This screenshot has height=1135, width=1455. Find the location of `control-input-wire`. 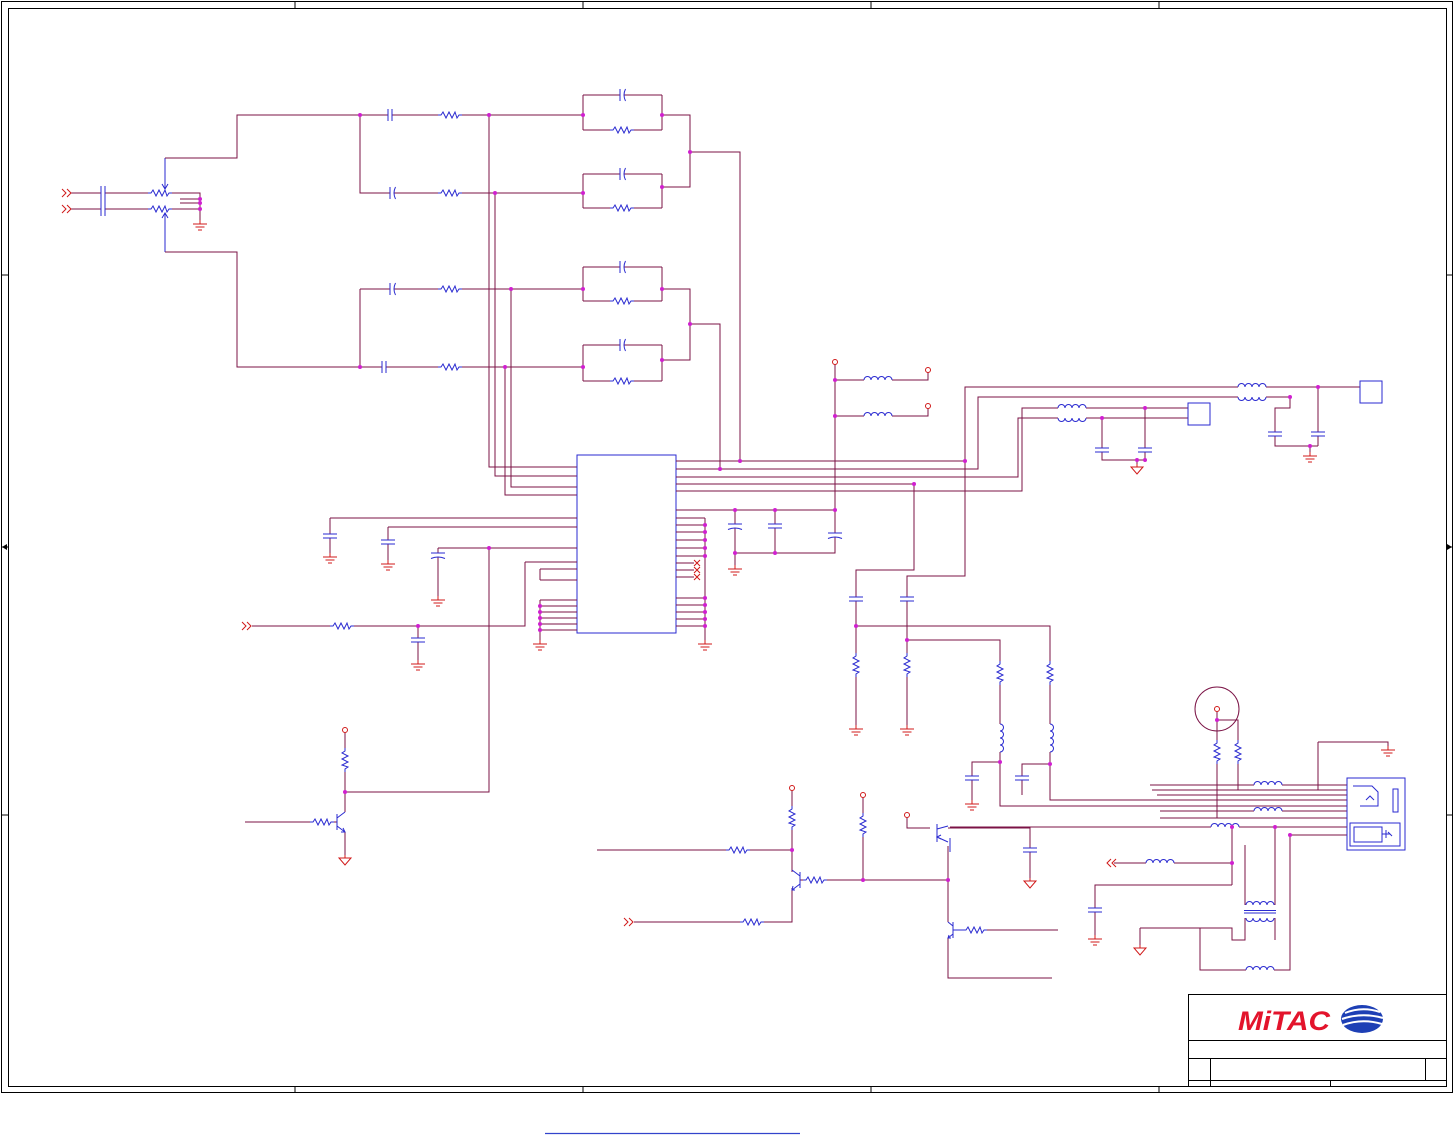

control-input-wire is located at coordinates (414, 610).